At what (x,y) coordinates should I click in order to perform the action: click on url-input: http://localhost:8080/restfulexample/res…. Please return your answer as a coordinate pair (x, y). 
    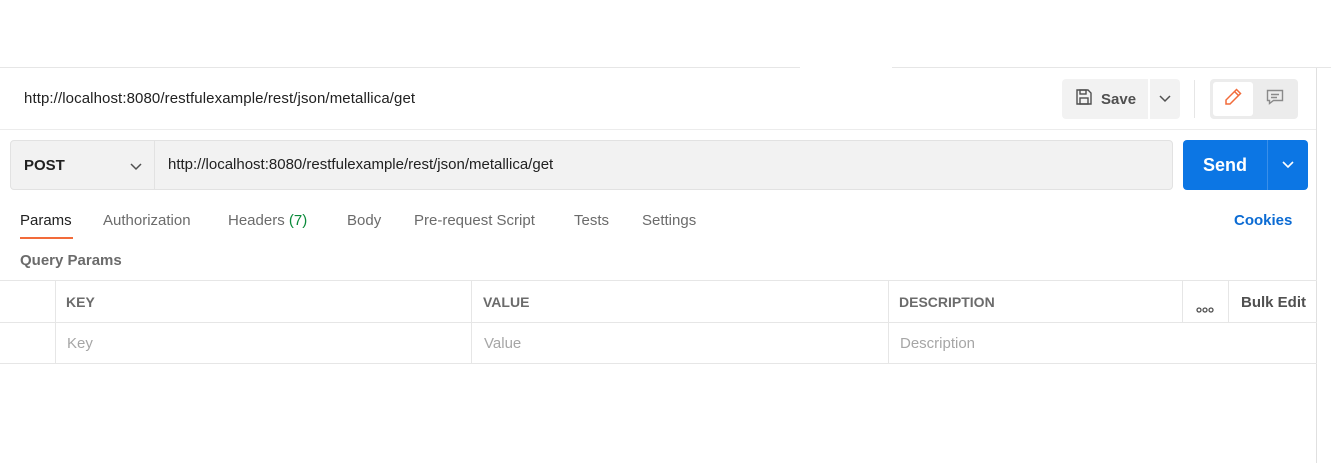
    Looking at the image, I should click on (360, 164).